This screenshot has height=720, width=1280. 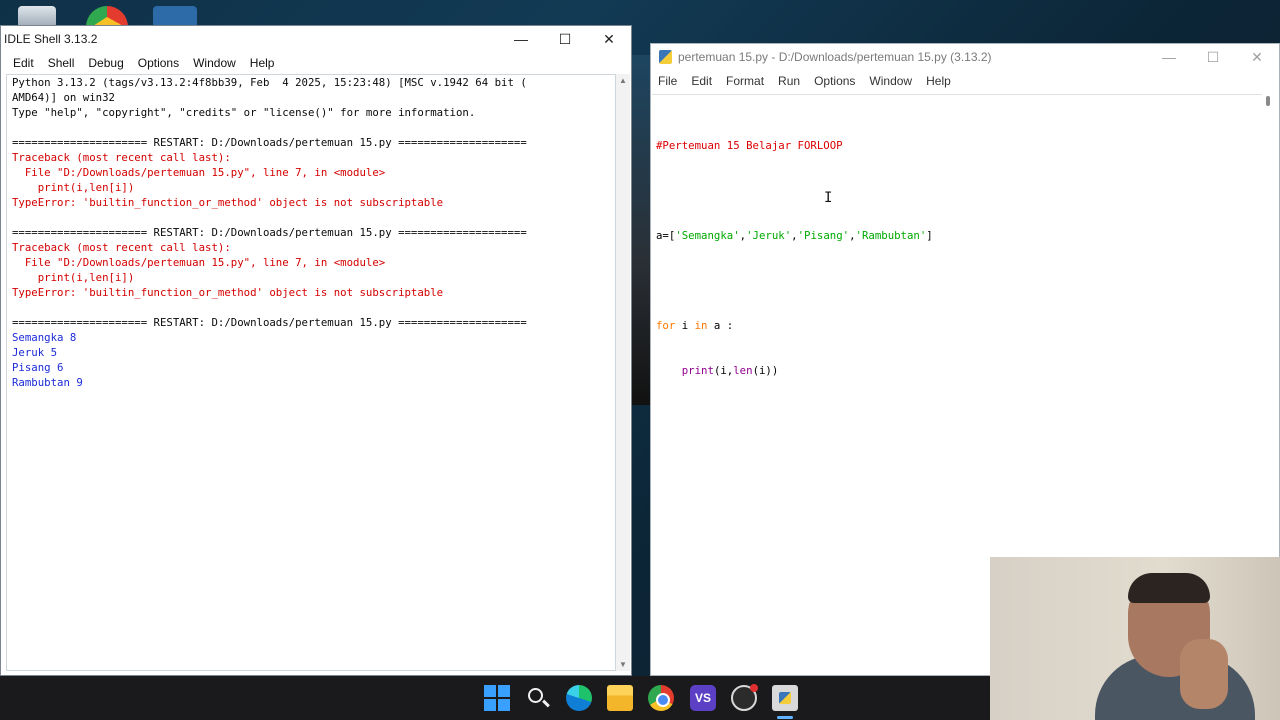 What do you see at coordinates (47, 382) in the screenshot?
I see `shell-line-stdout: Rambubtan 9` at bounding box center [47, 382].